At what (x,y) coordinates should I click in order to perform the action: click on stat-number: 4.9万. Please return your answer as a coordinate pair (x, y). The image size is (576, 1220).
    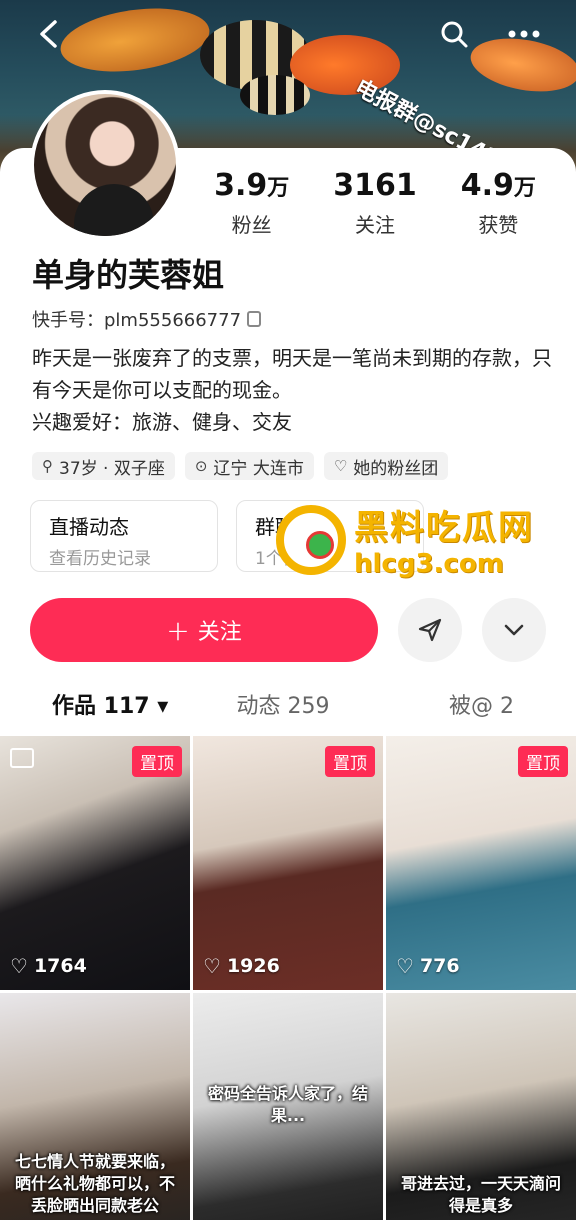
    Looking at the image, I should click on (498, 185).